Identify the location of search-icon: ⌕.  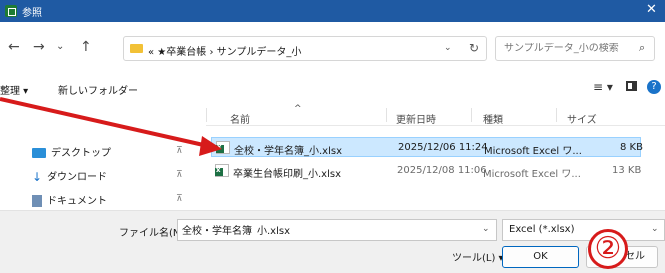
(642, 48).